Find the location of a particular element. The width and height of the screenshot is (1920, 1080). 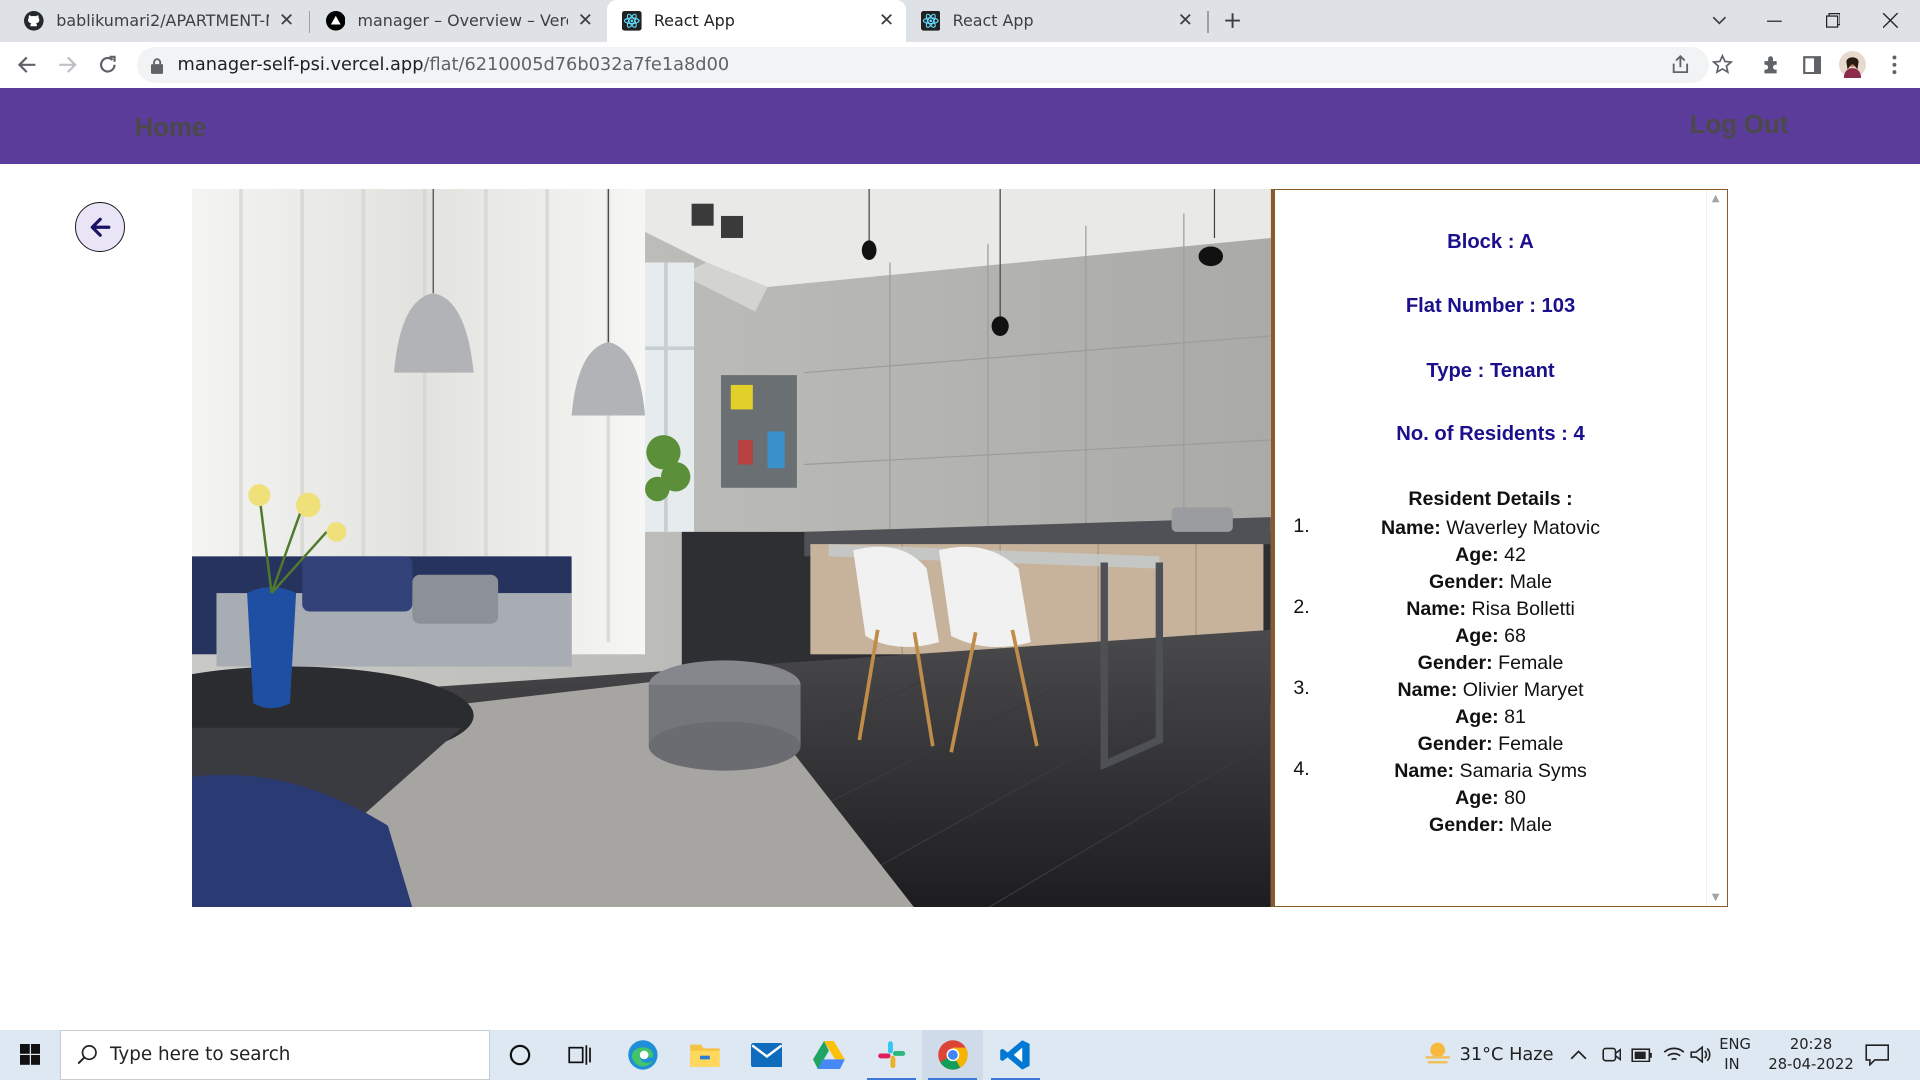

url-host: manager-self-psi.vercel.app is located at coordinates (300, 65).